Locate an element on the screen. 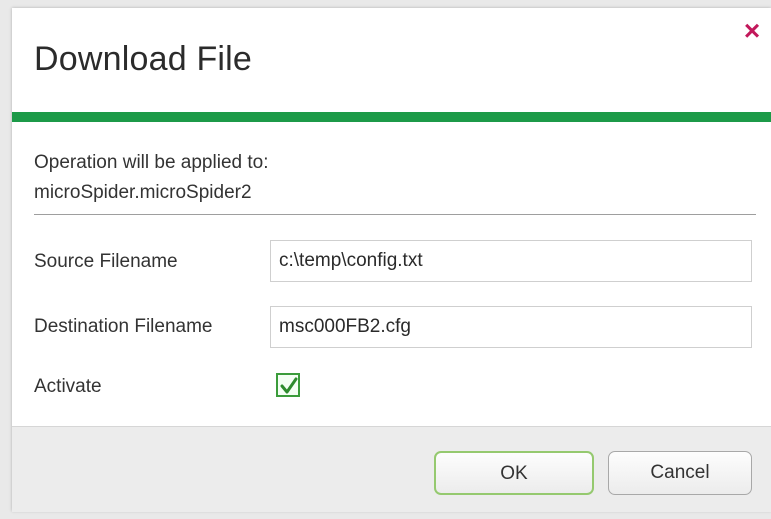 This screenshot has width=771, height=519. dialog-title: Download File is located at coordinates (143, 59).